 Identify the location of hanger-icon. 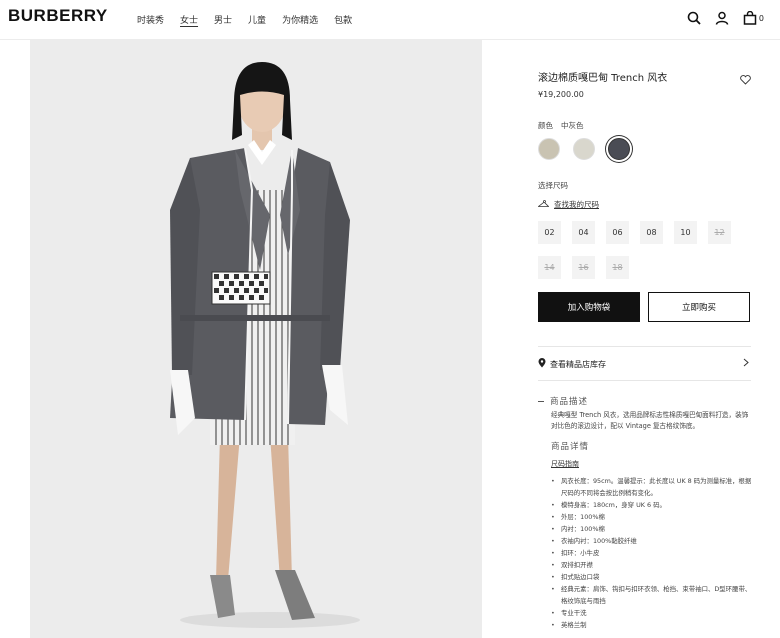
(543, 204).